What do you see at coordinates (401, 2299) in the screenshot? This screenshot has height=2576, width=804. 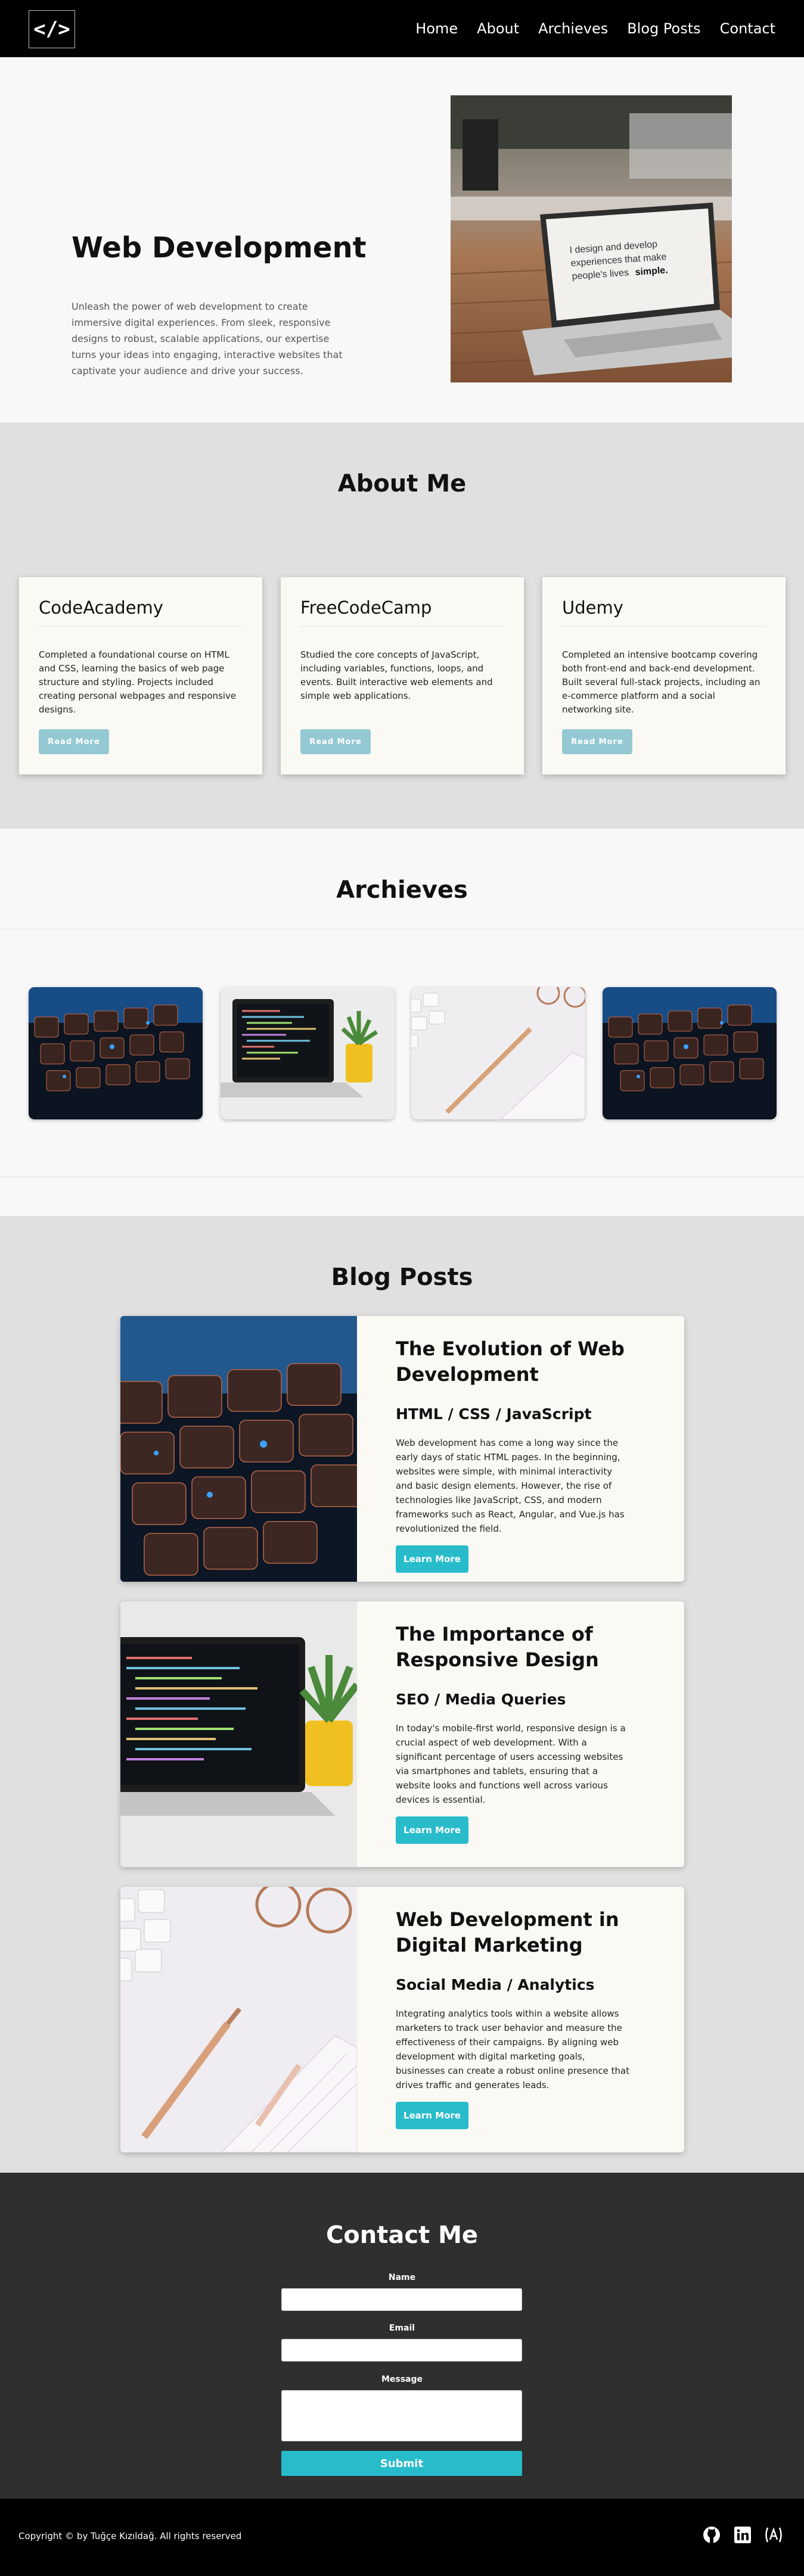 I see `name-field` at bounding box center [401, 2299].